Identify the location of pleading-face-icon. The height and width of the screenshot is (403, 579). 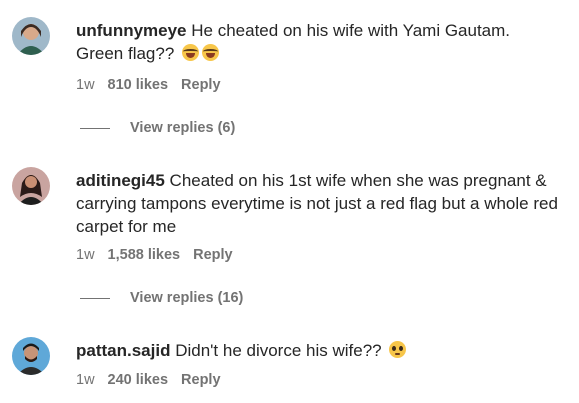
(398, 349).